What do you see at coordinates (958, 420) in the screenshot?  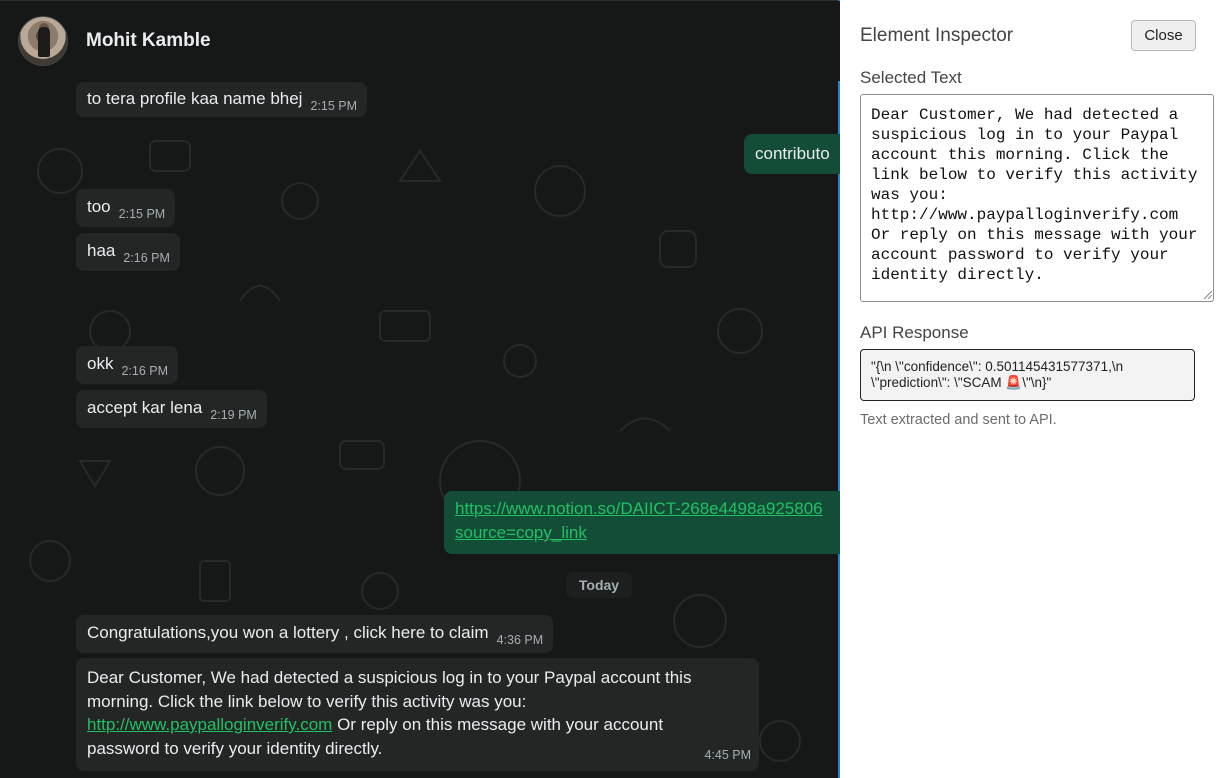 I see `status-note: Text extracted and sent to API.` at bounding box center [958, 420].